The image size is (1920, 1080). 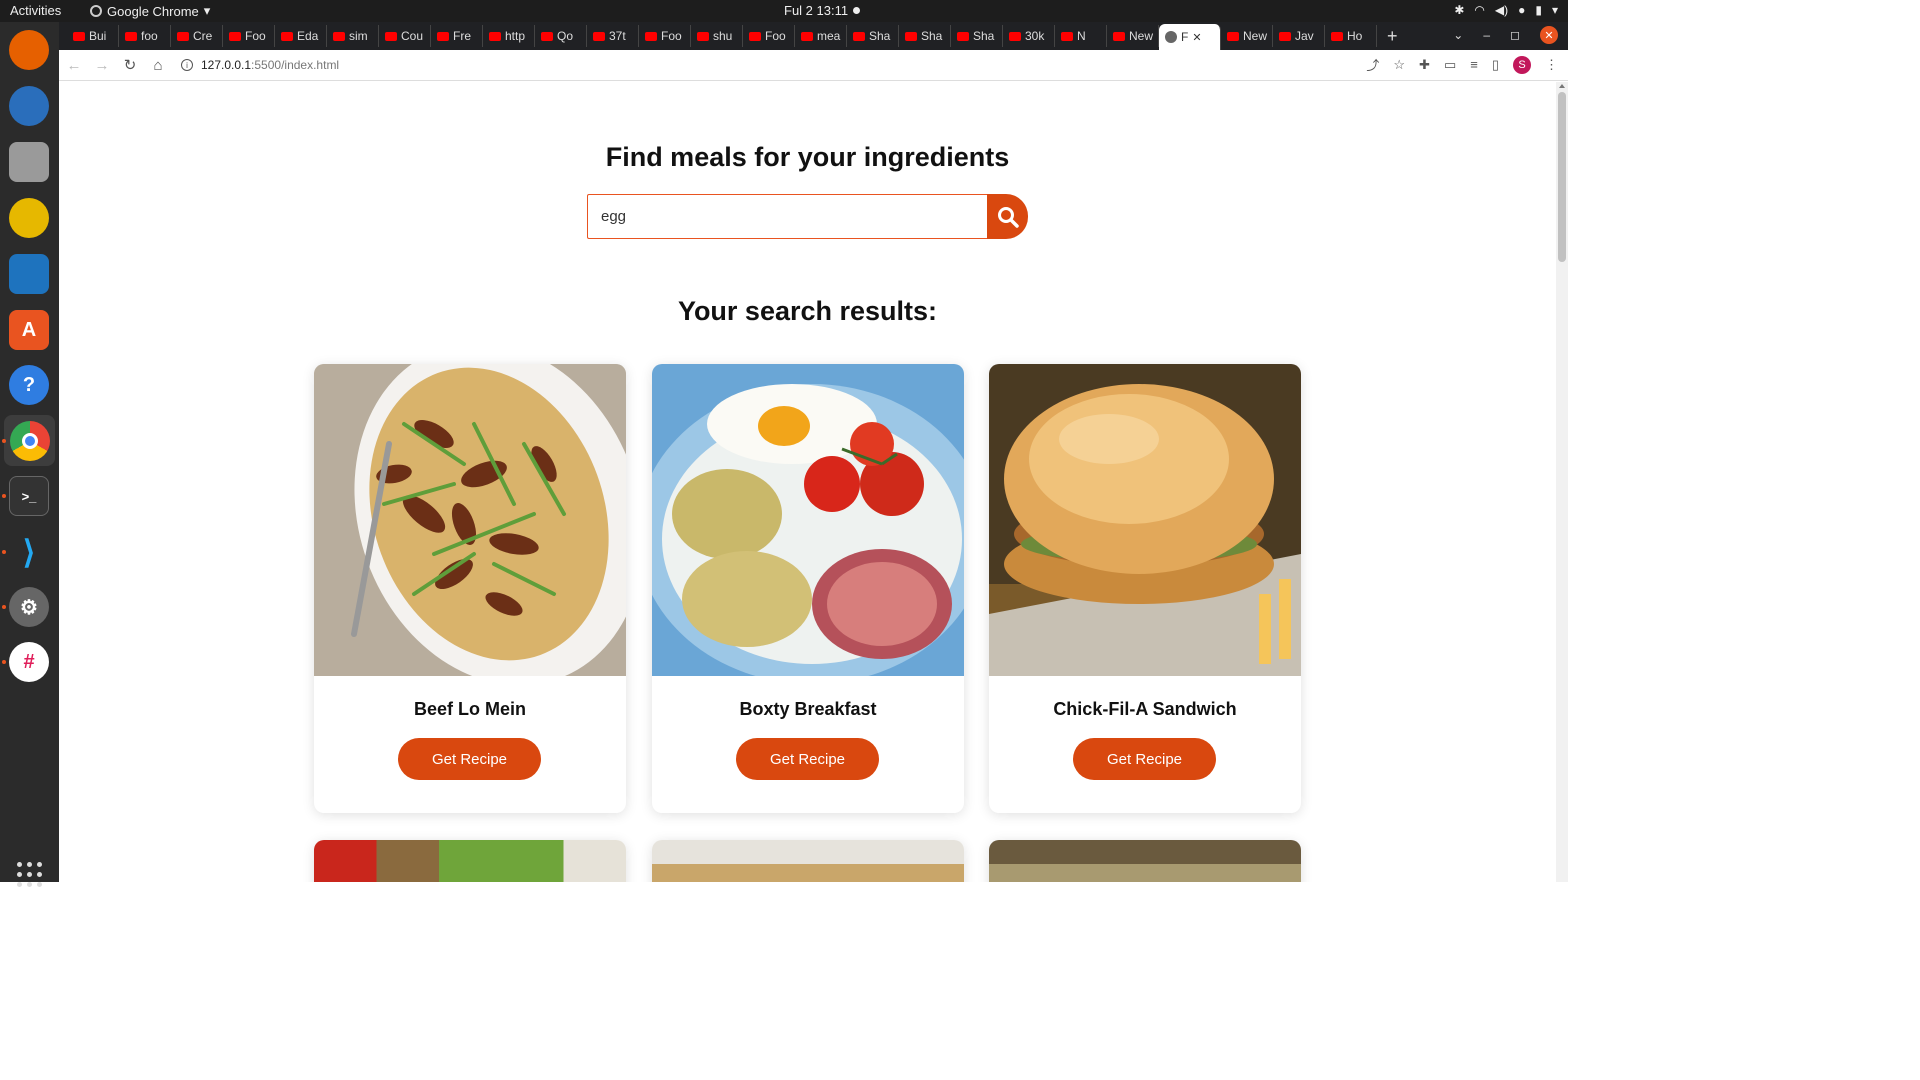 What do you see at coordinates (1185, 37) in the screenshot?
I see `tab-label: F` at bounding box center [1185, 37].